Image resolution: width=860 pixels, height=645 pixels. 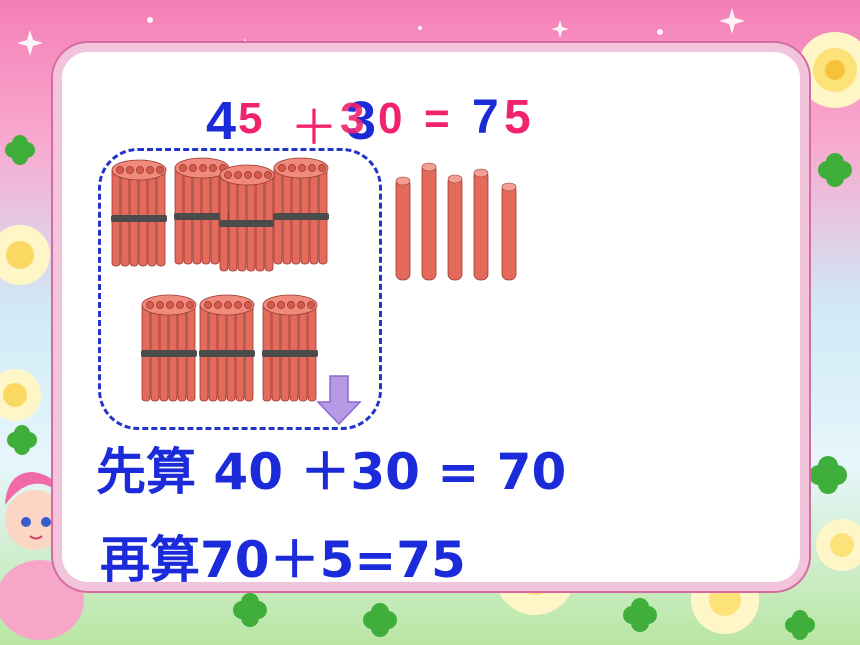 I want to click on down-arrow-icon, so click(x=339, y=400).